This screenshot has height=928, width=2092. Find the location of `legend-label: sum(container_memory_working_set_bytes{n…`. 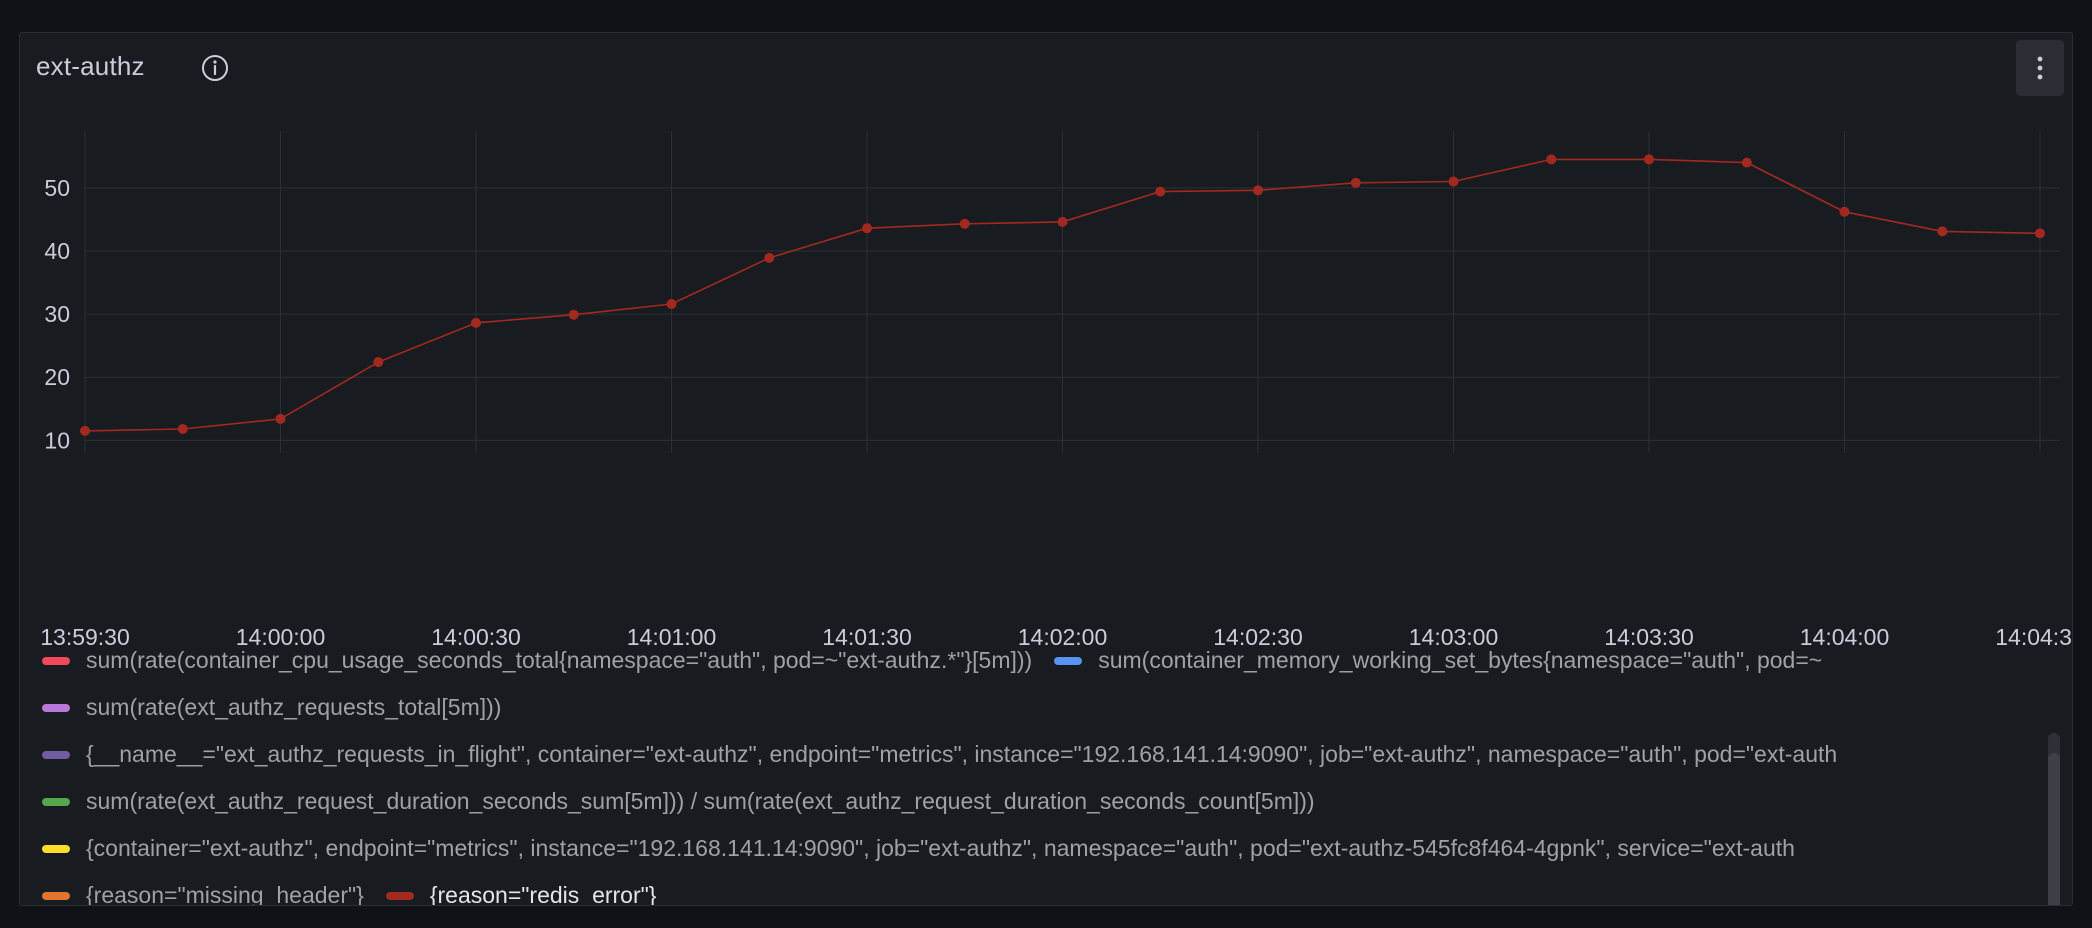

legend-label: sum(container_memory_working_set_bytes{n… is located at coordinates (1460, 660).